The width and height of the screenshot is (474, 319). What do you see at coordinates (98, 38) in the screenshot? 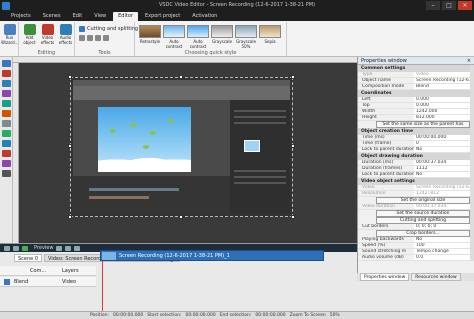
I see `flip-icon` at bounding box center [98, 38].